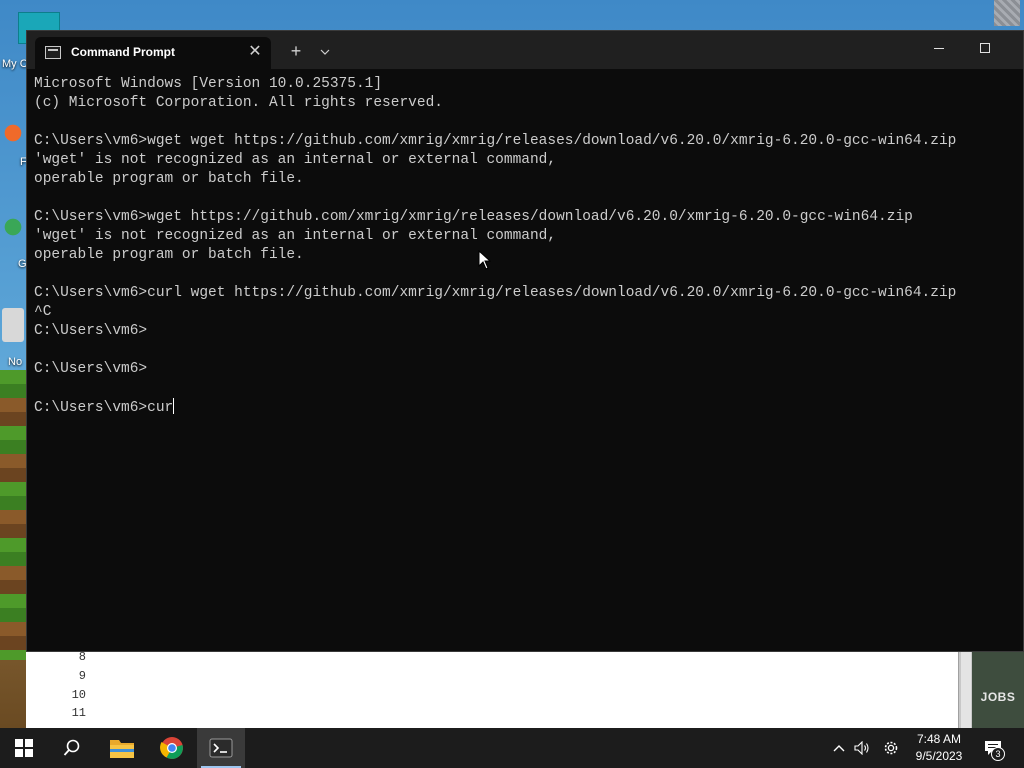 Image resolution: width=1024 pixels, height=768 pixels. What do you see at coordinates (123, 52) in the screenshot?
I see `tab-title: Command Prompt` at bounding box center [123, 52].